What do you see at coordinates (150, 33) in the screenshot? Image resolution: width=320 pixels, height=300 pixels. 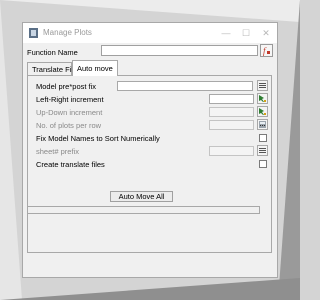 I see `title-bar: Manage Plots — ☐ ✕` at bounding box center [150, 33].